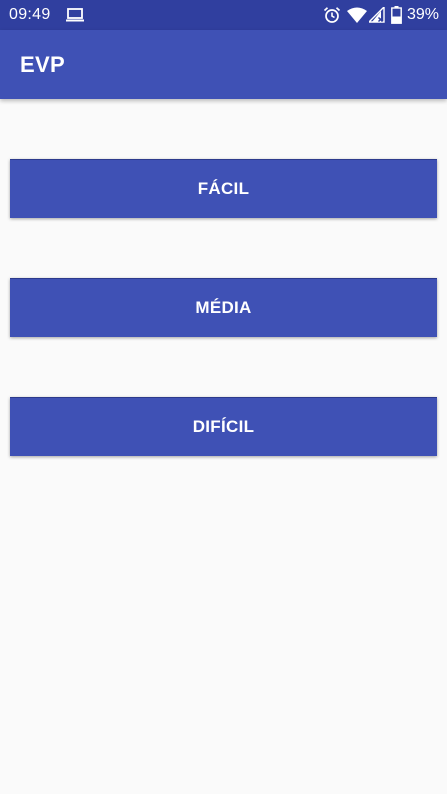 This screenshot has height=794, width=447. What do you see at coordinates (223, 426) in the screenshot?
I see `hard-button: DIFÍCIL` at bounding box center [223, 426].